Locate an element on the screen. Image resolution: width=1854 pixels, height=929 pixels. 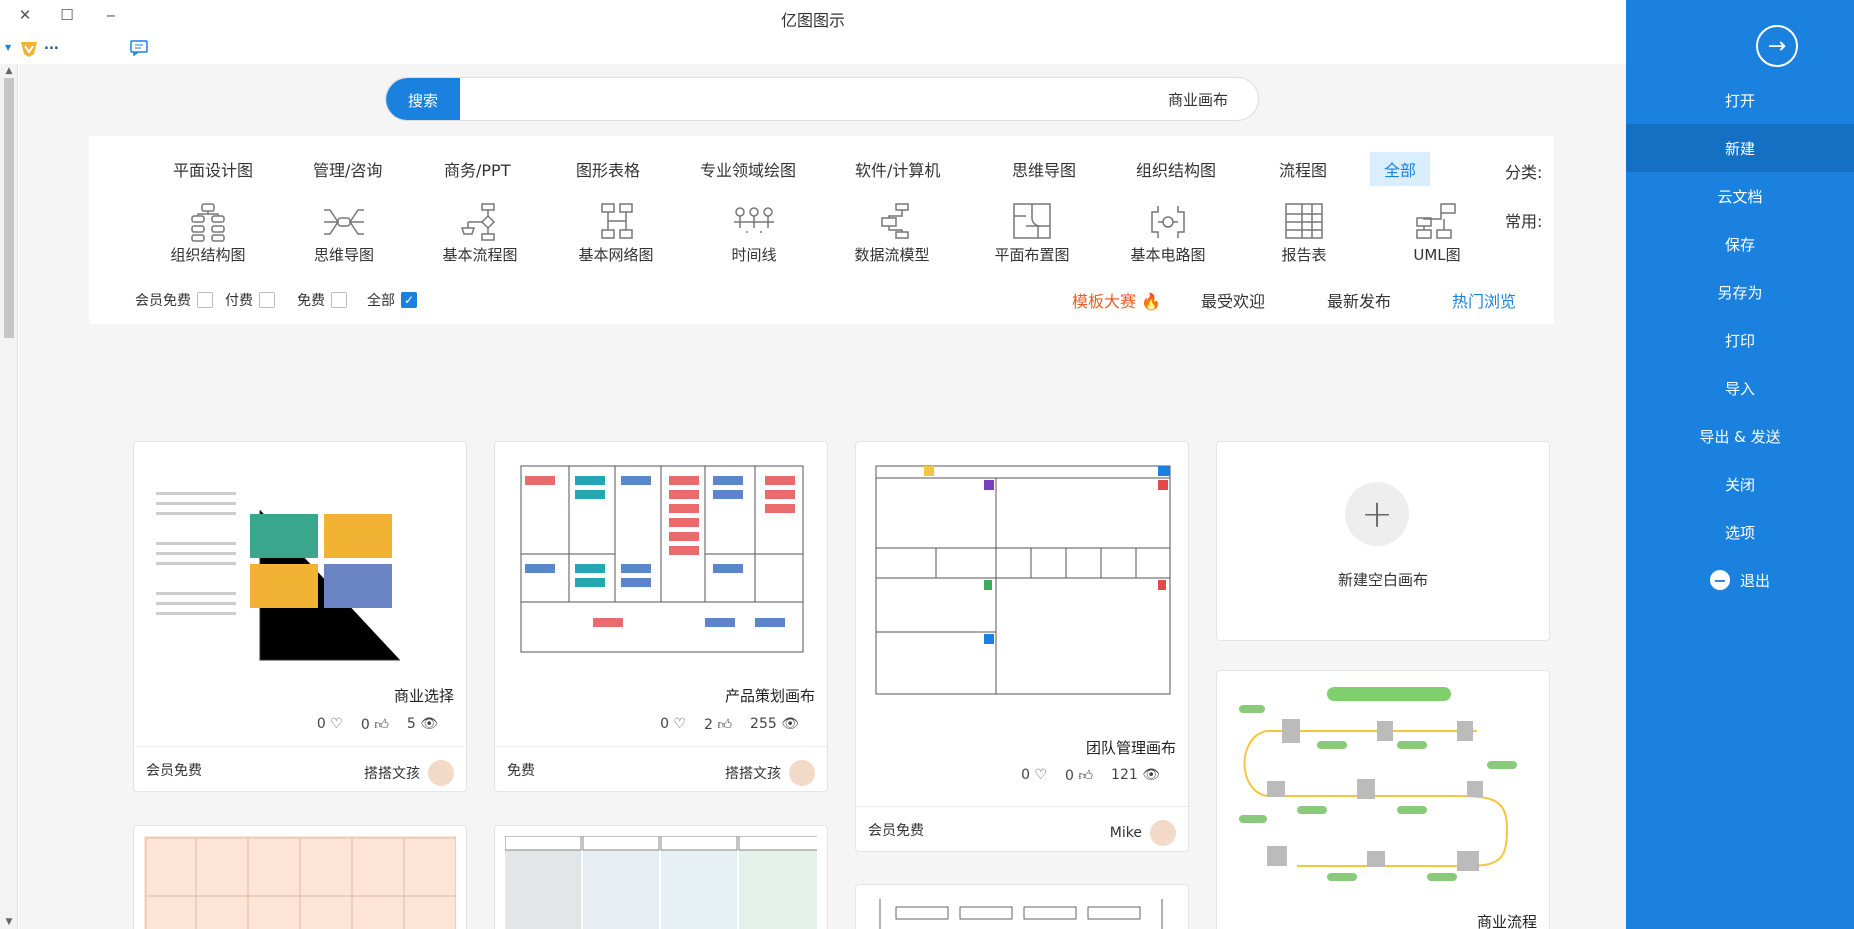
checkbox-checked-icon: ✓ is located at coordinates (409, 300).